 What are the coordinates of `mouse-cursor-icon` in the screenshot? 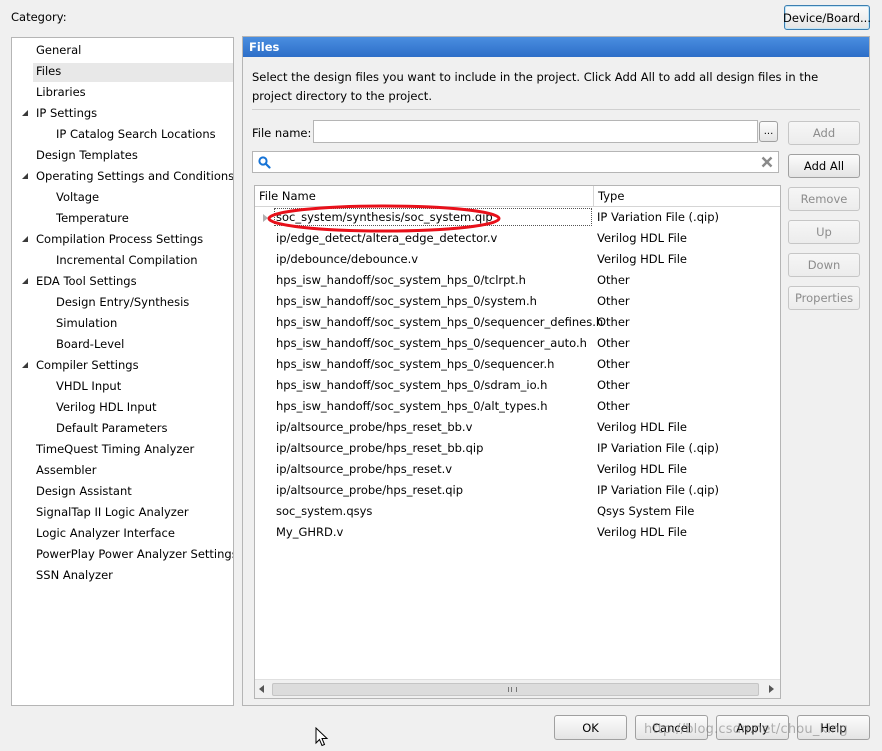 It's located at (322, 737).